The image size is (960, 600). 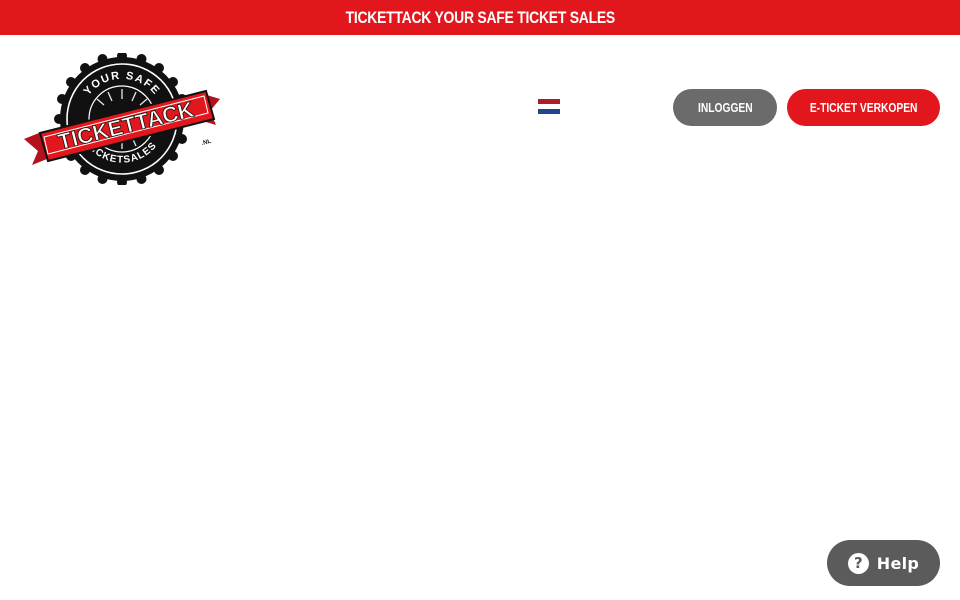 I want to click on help-button: ? Help, so click(x=883, y=563).